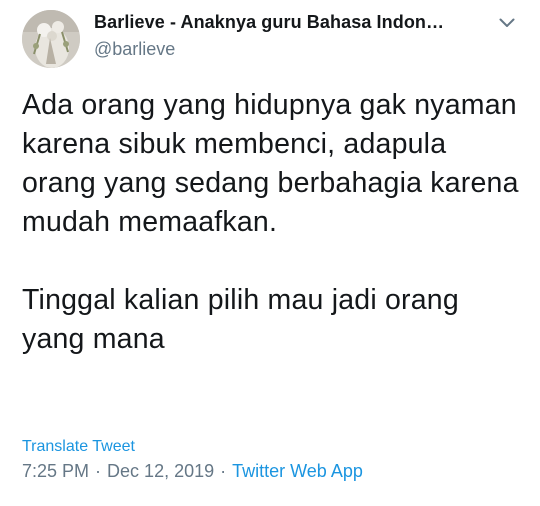 Image resolution: width=540 pixels, height=506 pixels. Describe the element at coordinates (78, 447) in the screenshot. I see `translate-tweet-link: Translate Tweet` at that location.